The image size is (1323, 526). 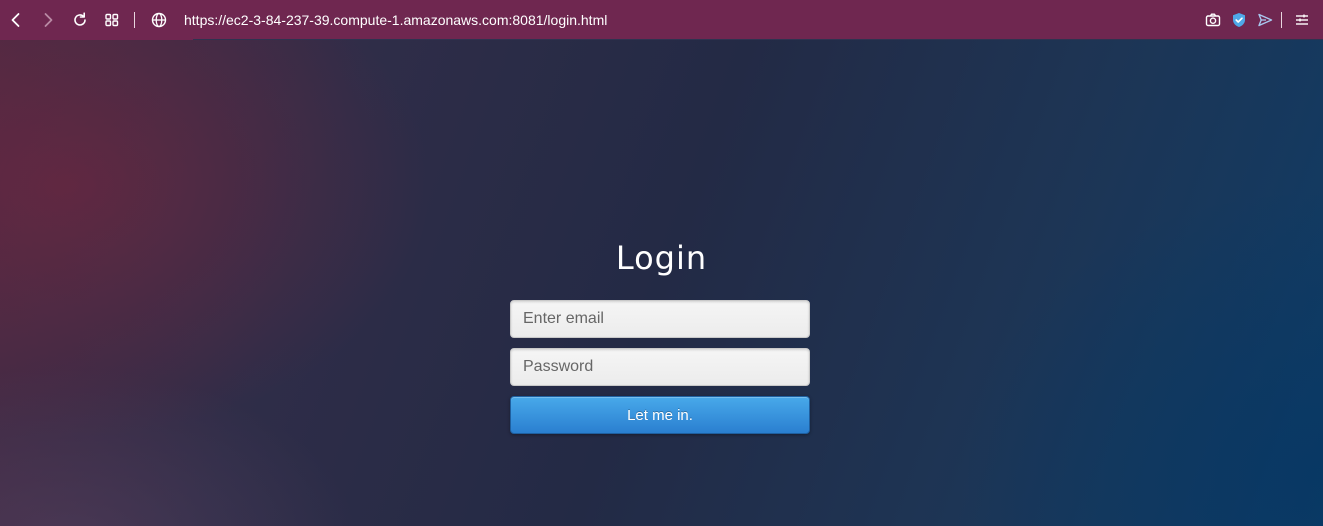 What do you see at coordinates (1239, 20) in the screenshot?
I see `shield-check-icon` at bounding box center [1239, 20].